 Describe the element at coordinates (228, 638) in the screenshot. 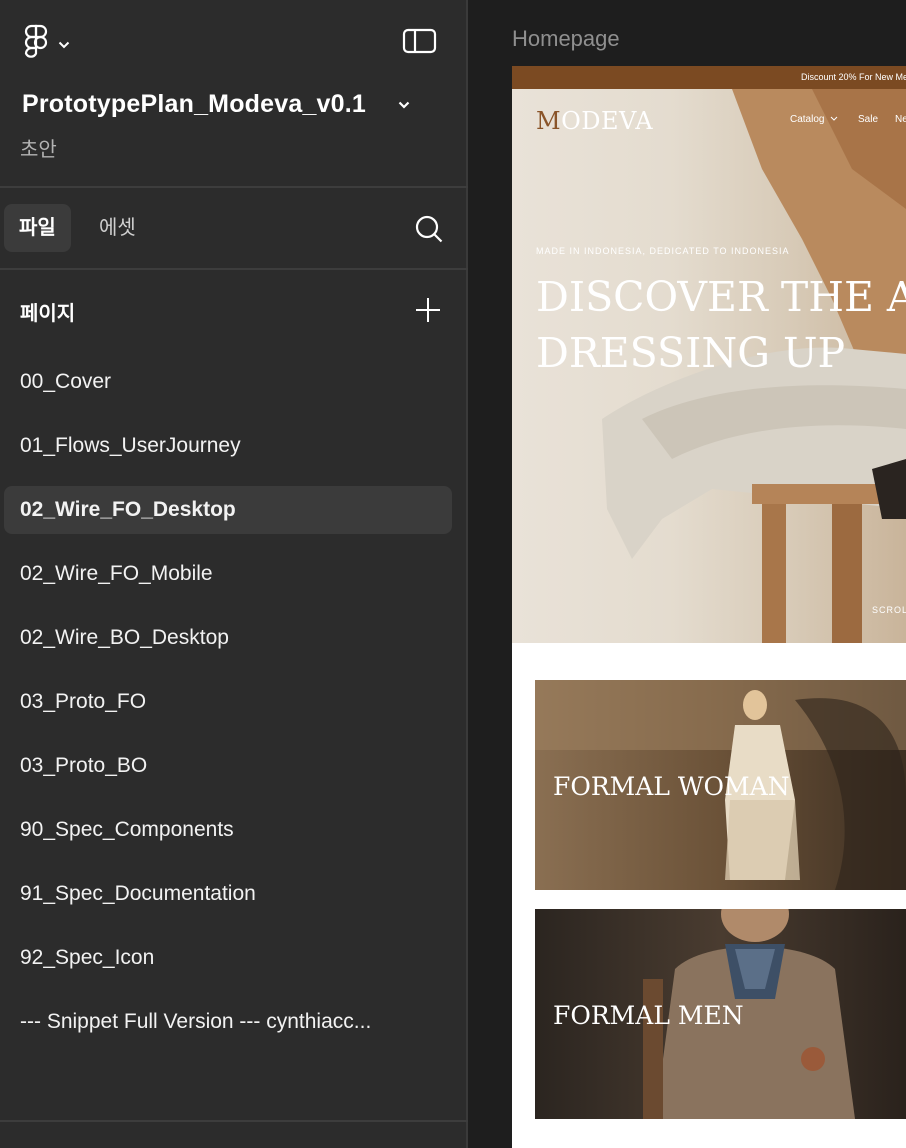

I see `page-item: 02_Wire_BO_Desktop` at that location.